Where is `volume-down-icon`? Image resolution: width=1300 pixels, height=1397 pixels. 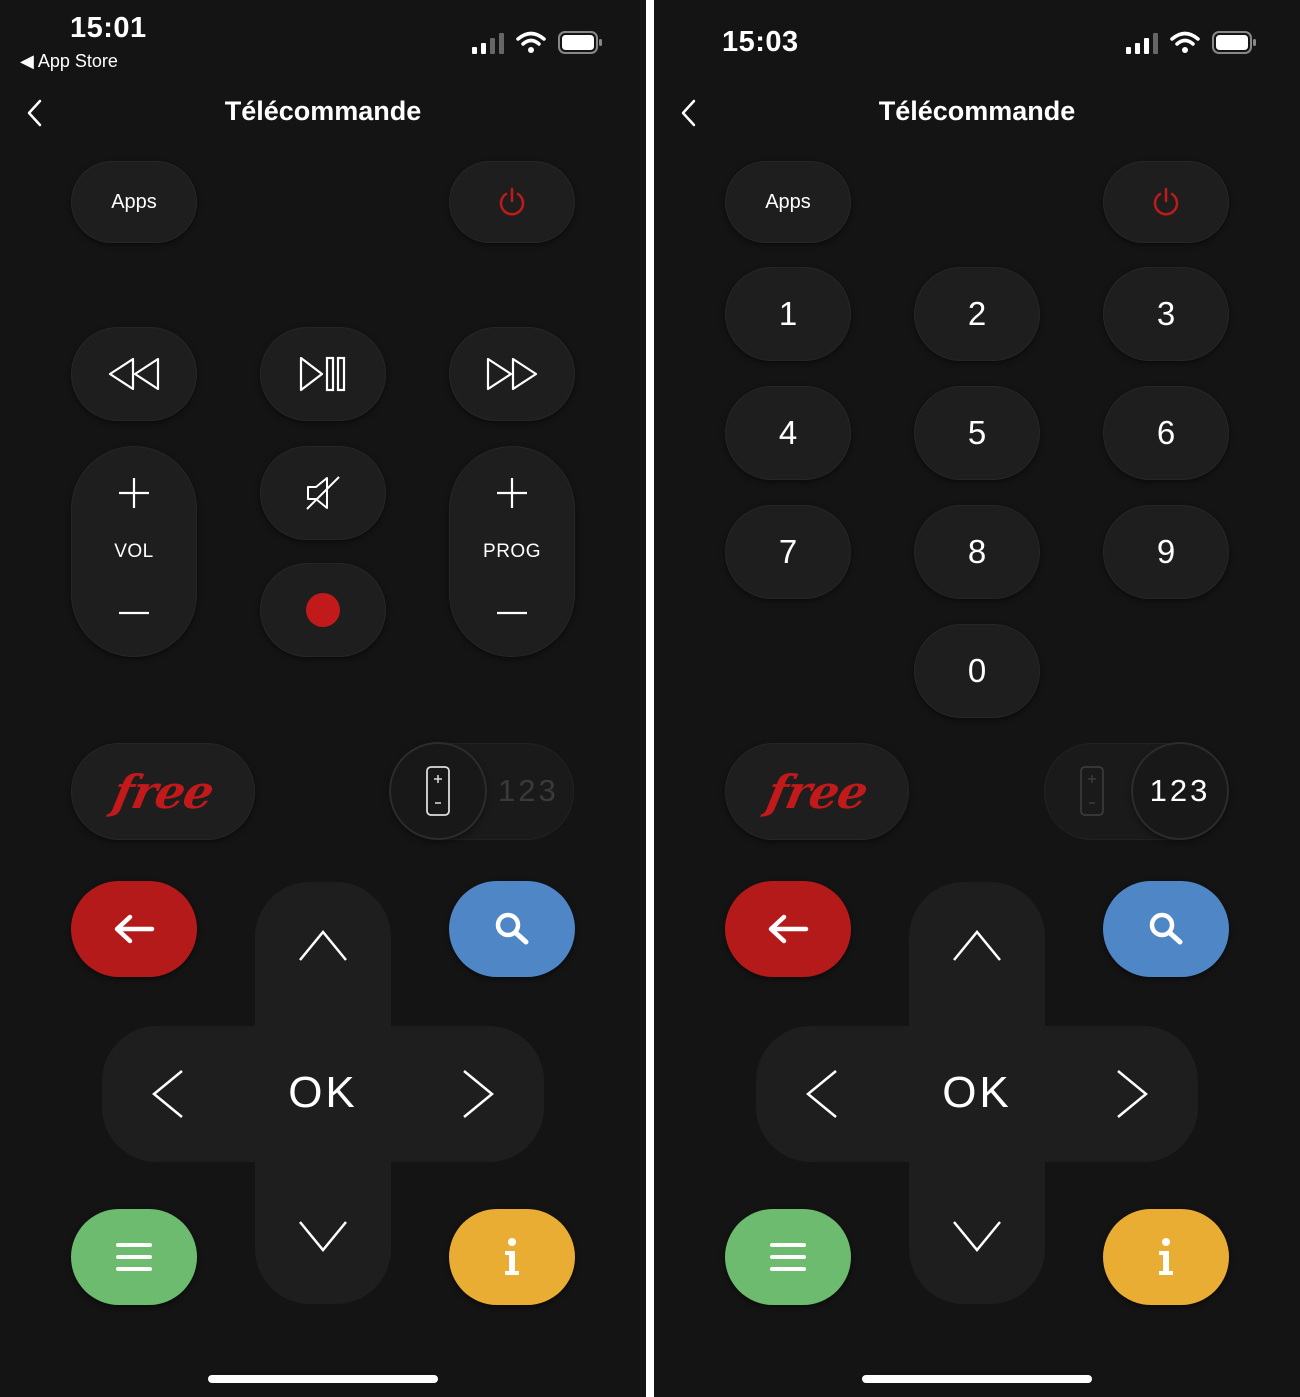 volume-down-icon is located at coordinates (134, 613).